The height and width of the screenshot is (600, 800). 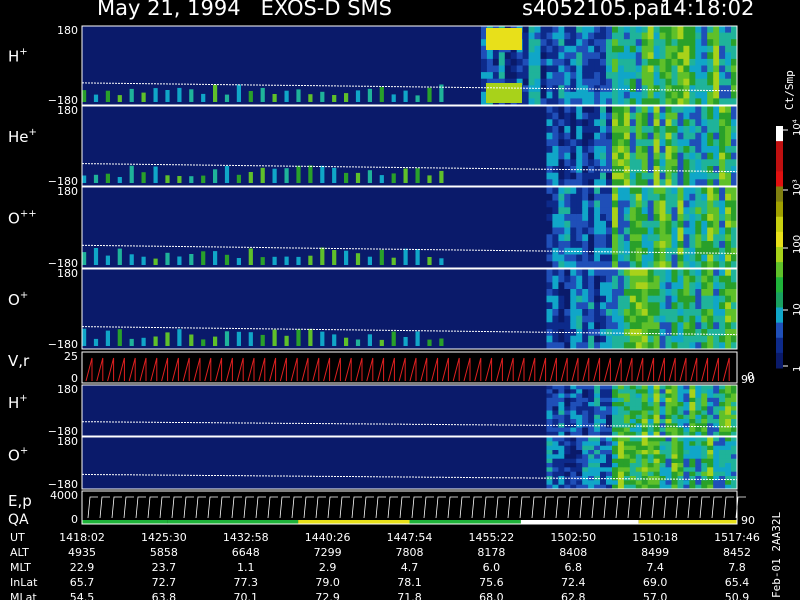 I want to click on qa-bar-segment, so click(x=354, y=522).